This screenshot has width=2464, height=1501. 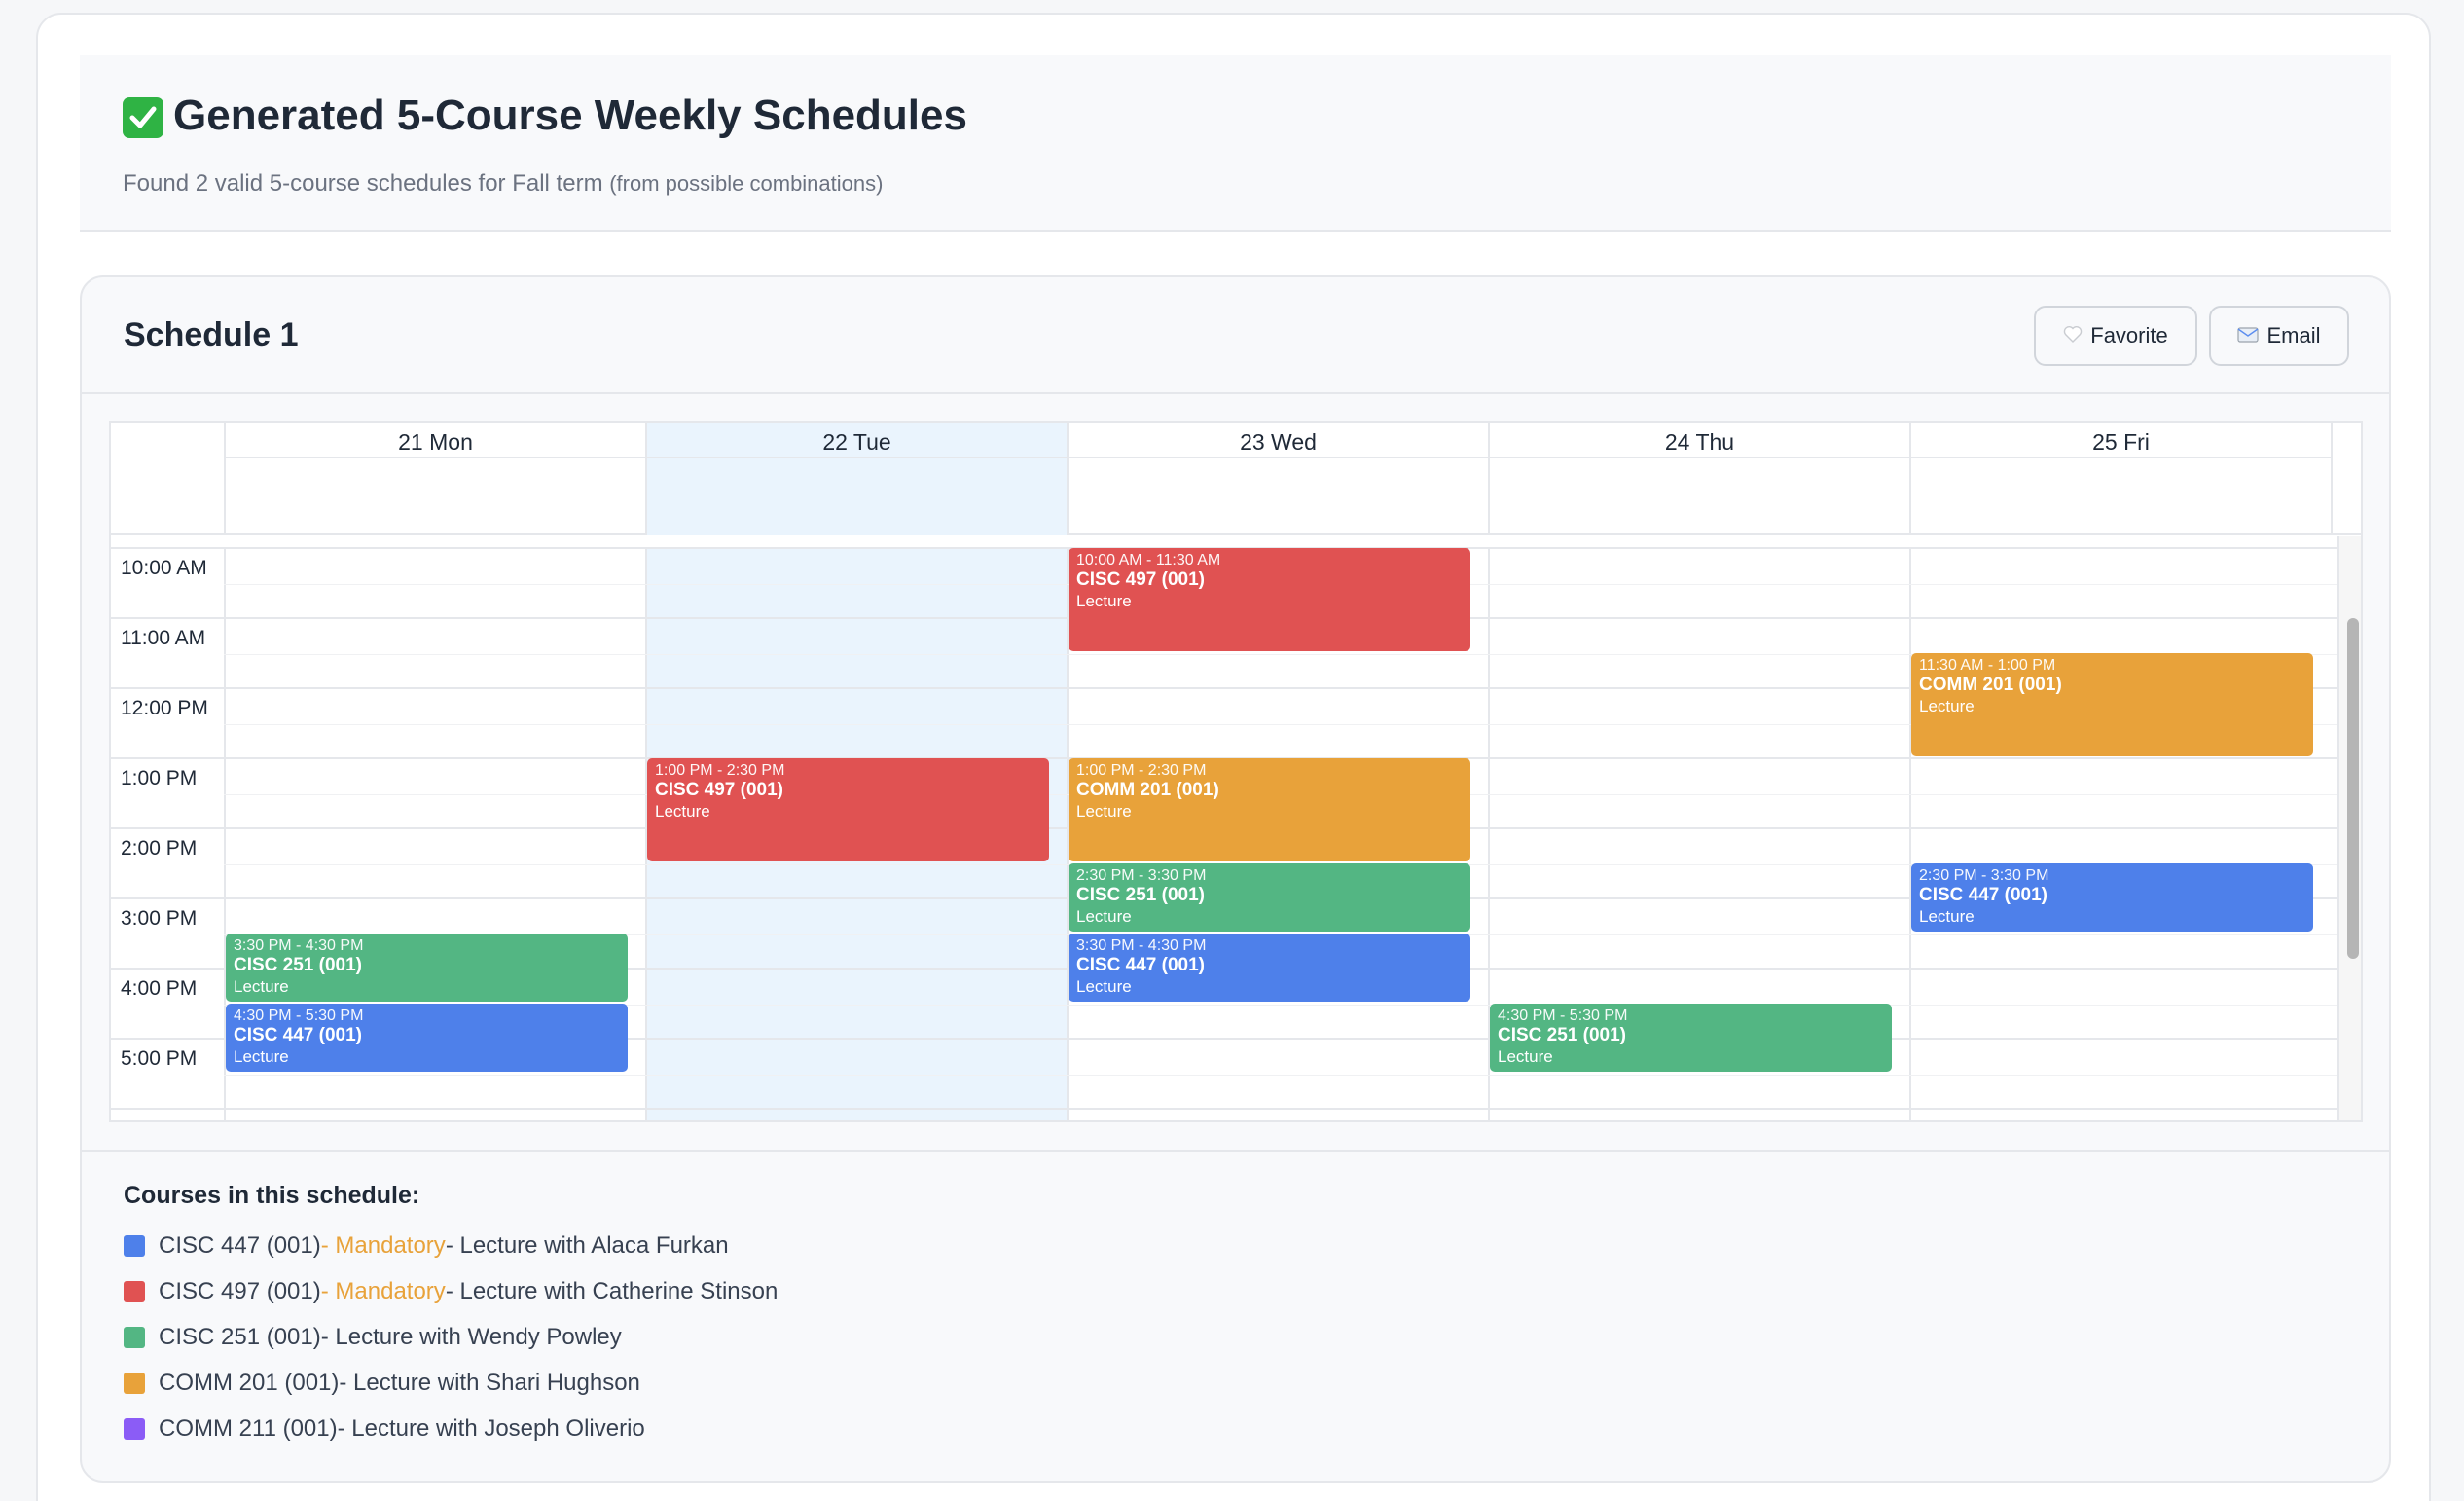 What do you see at coordinates (240, 1245) in the screenshot?
I see `course-code: CISC 447 (001)` at bounding box center [240, 1245].